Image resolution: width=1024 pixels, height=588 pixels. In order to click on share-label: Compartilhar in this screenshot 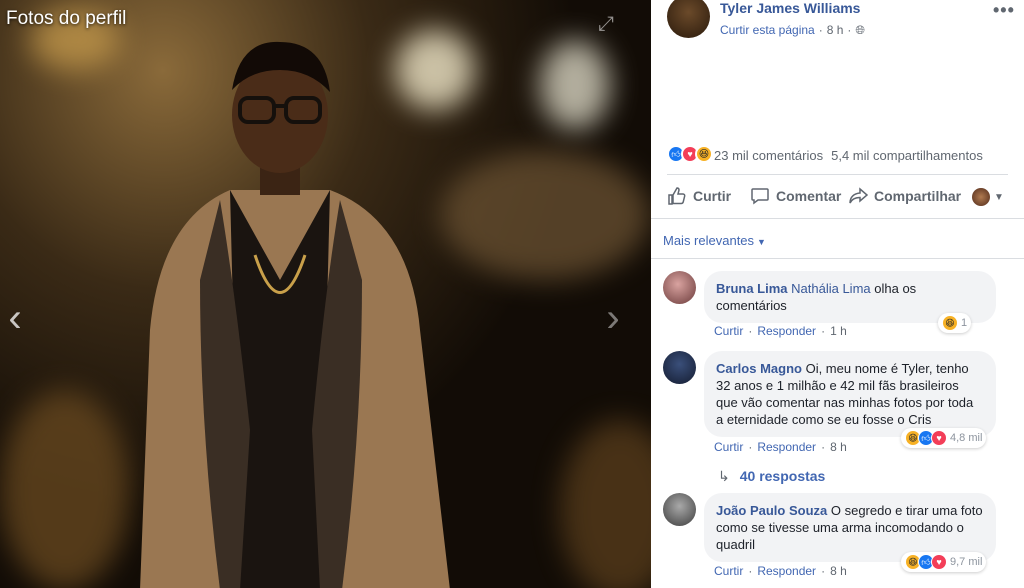, I will do `click(918, 196)`.